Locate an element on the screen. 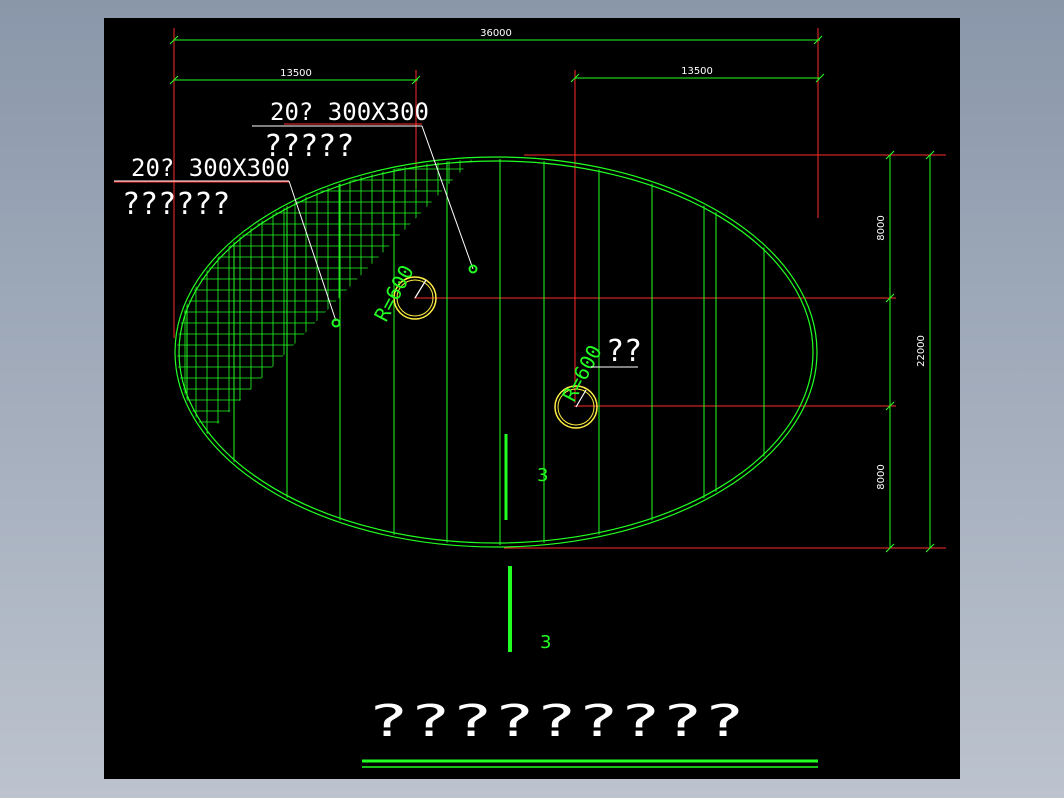  dim-overall-height: 22000 is located at coordinates (921, 351).